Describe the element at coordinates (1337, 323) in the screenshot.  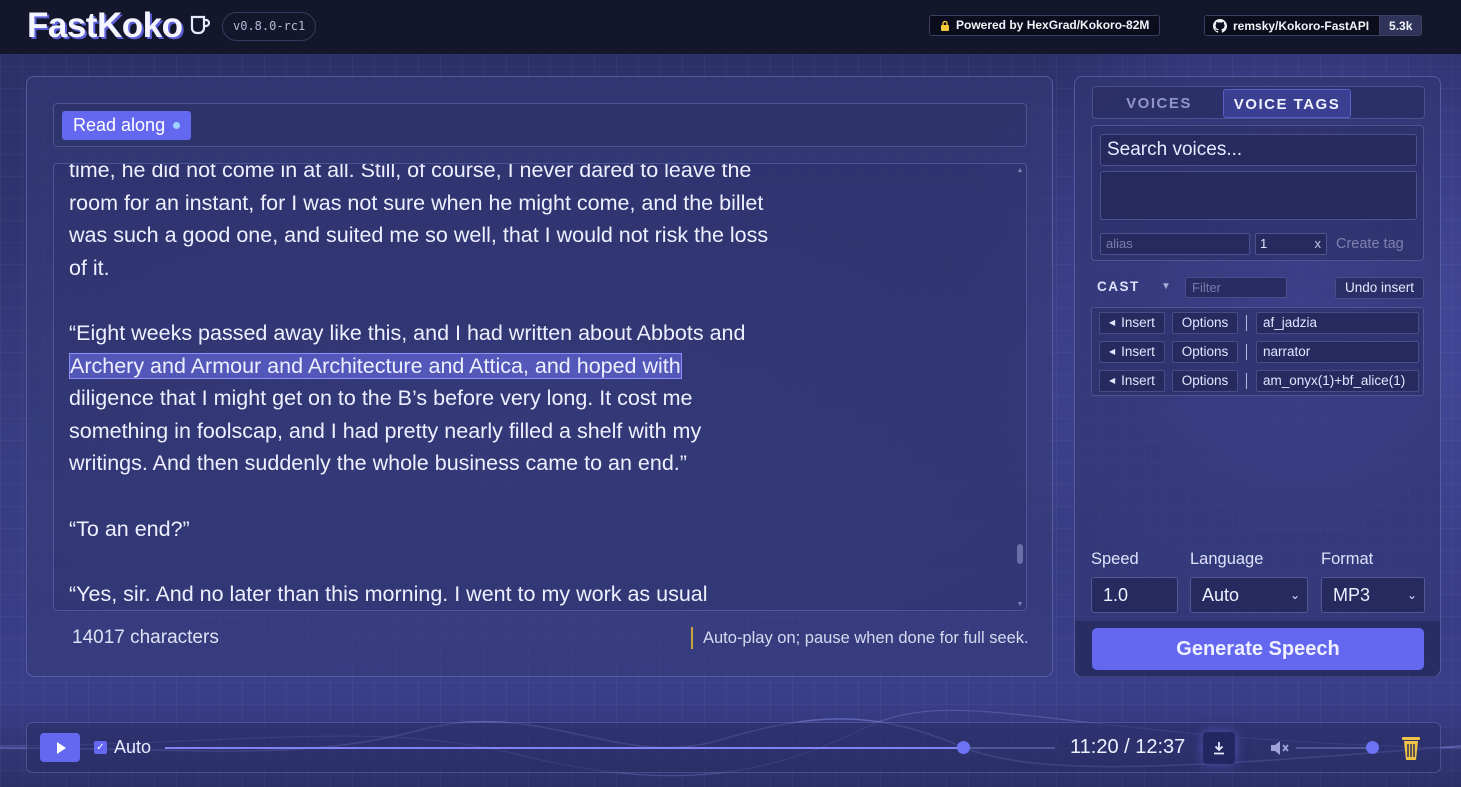
I see `cast-tag-field: af_jadzia` at that location.